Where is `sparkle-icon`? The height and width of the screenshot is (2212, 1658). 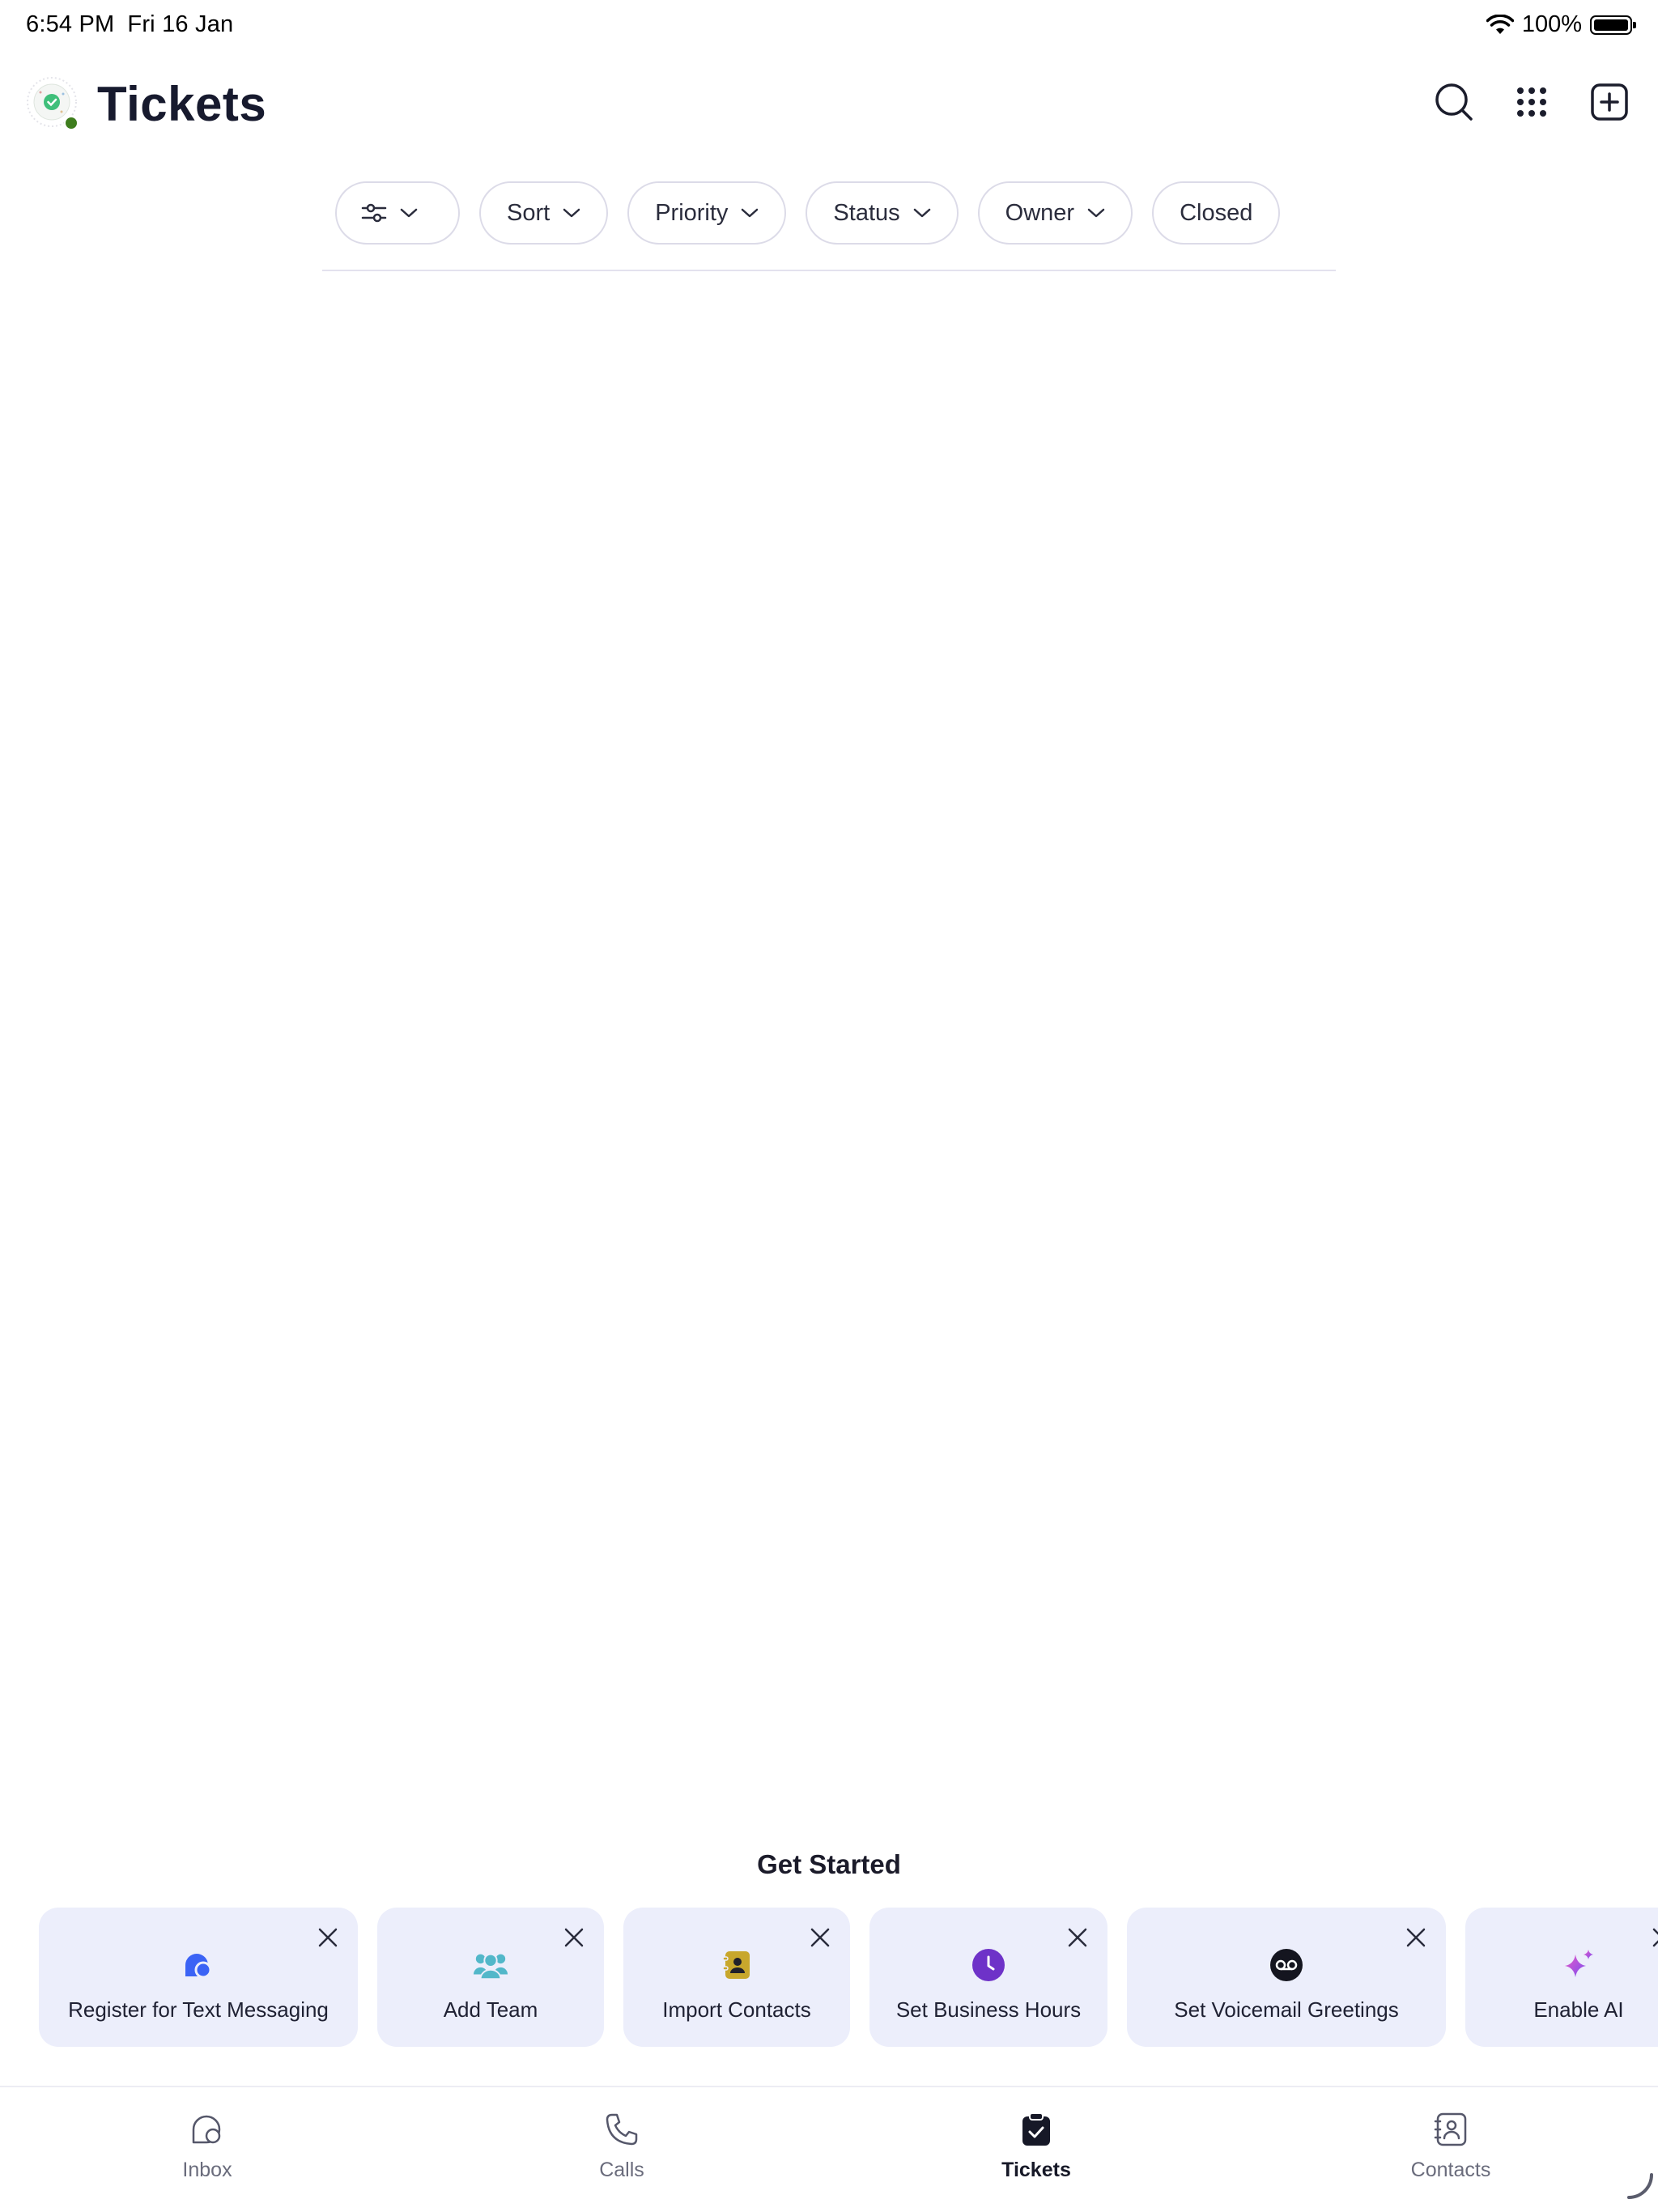
sparkle-icon is located at coordinates (1578, 1965).